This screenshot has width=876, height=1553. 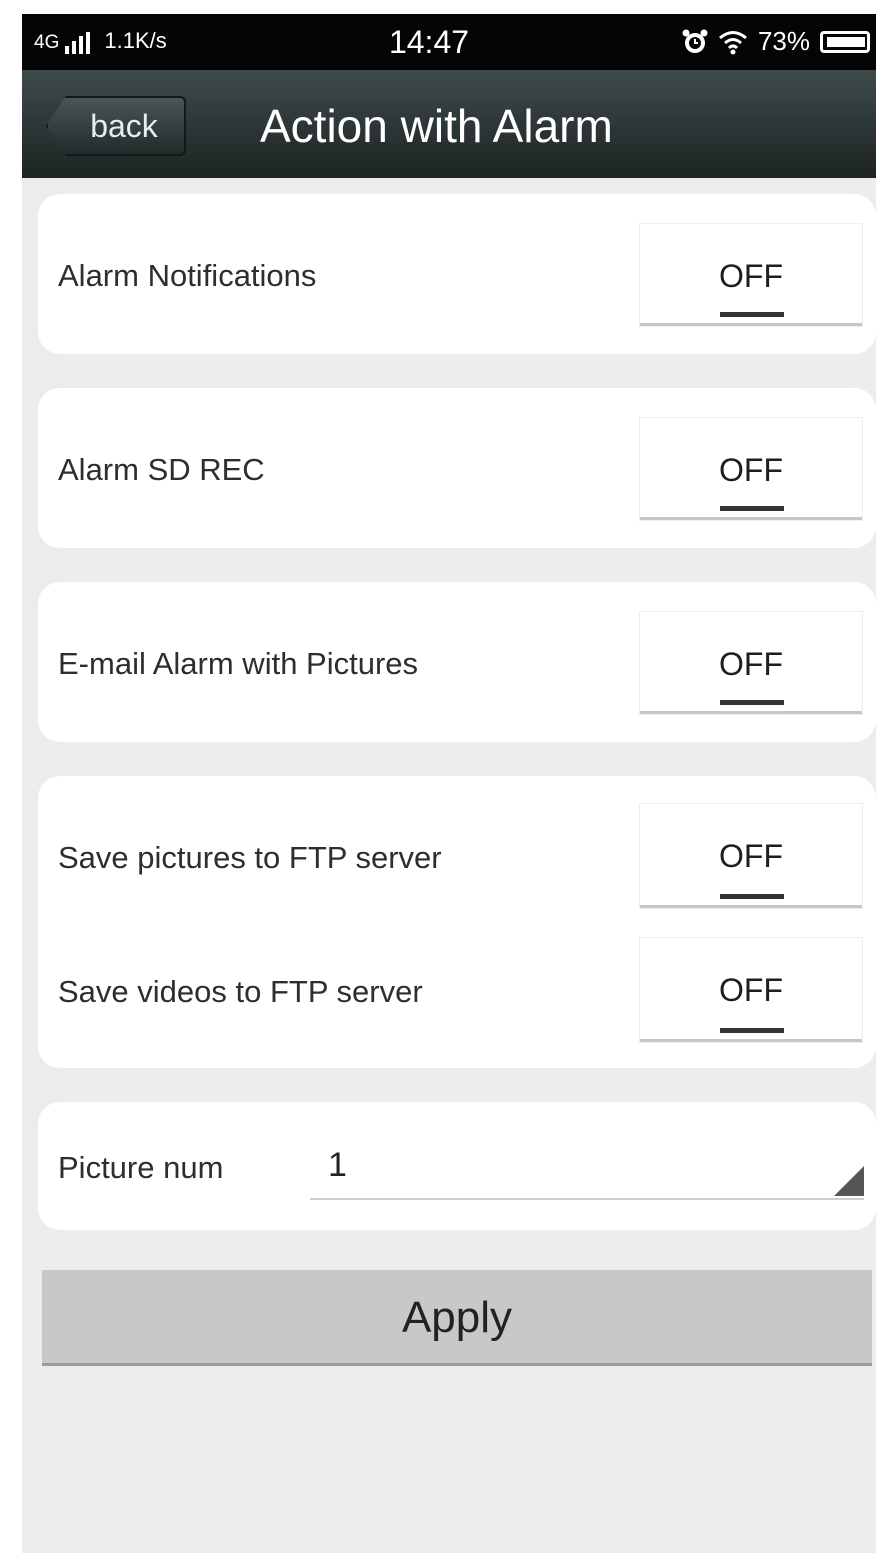 What do you see at coordinates (187, 275) in the screenshot?
I see `setting-label: Alarm Notifications` at bounding box center [187, 275].